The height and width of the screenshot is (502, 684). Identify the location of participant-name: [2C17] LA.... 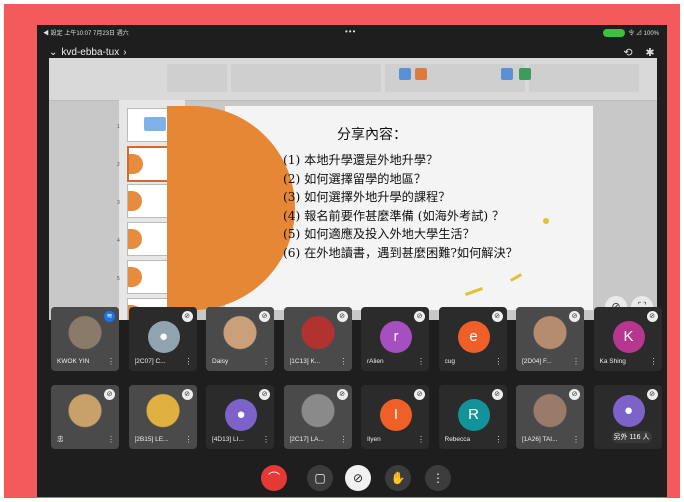
(306, 439).